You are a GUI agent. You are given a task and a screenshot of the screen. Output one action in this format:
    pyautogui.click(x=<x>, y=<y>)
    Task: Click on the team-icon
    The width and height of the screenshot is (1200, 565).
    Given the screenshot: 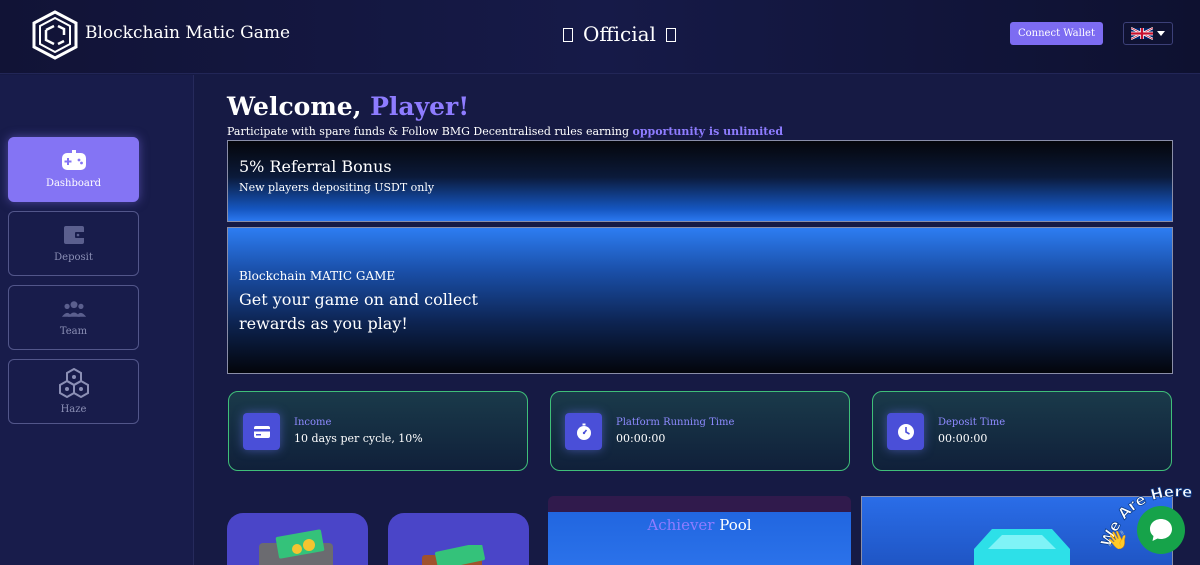 What is the action you would take?
    pyautogui.click(x=73, y=309)
    